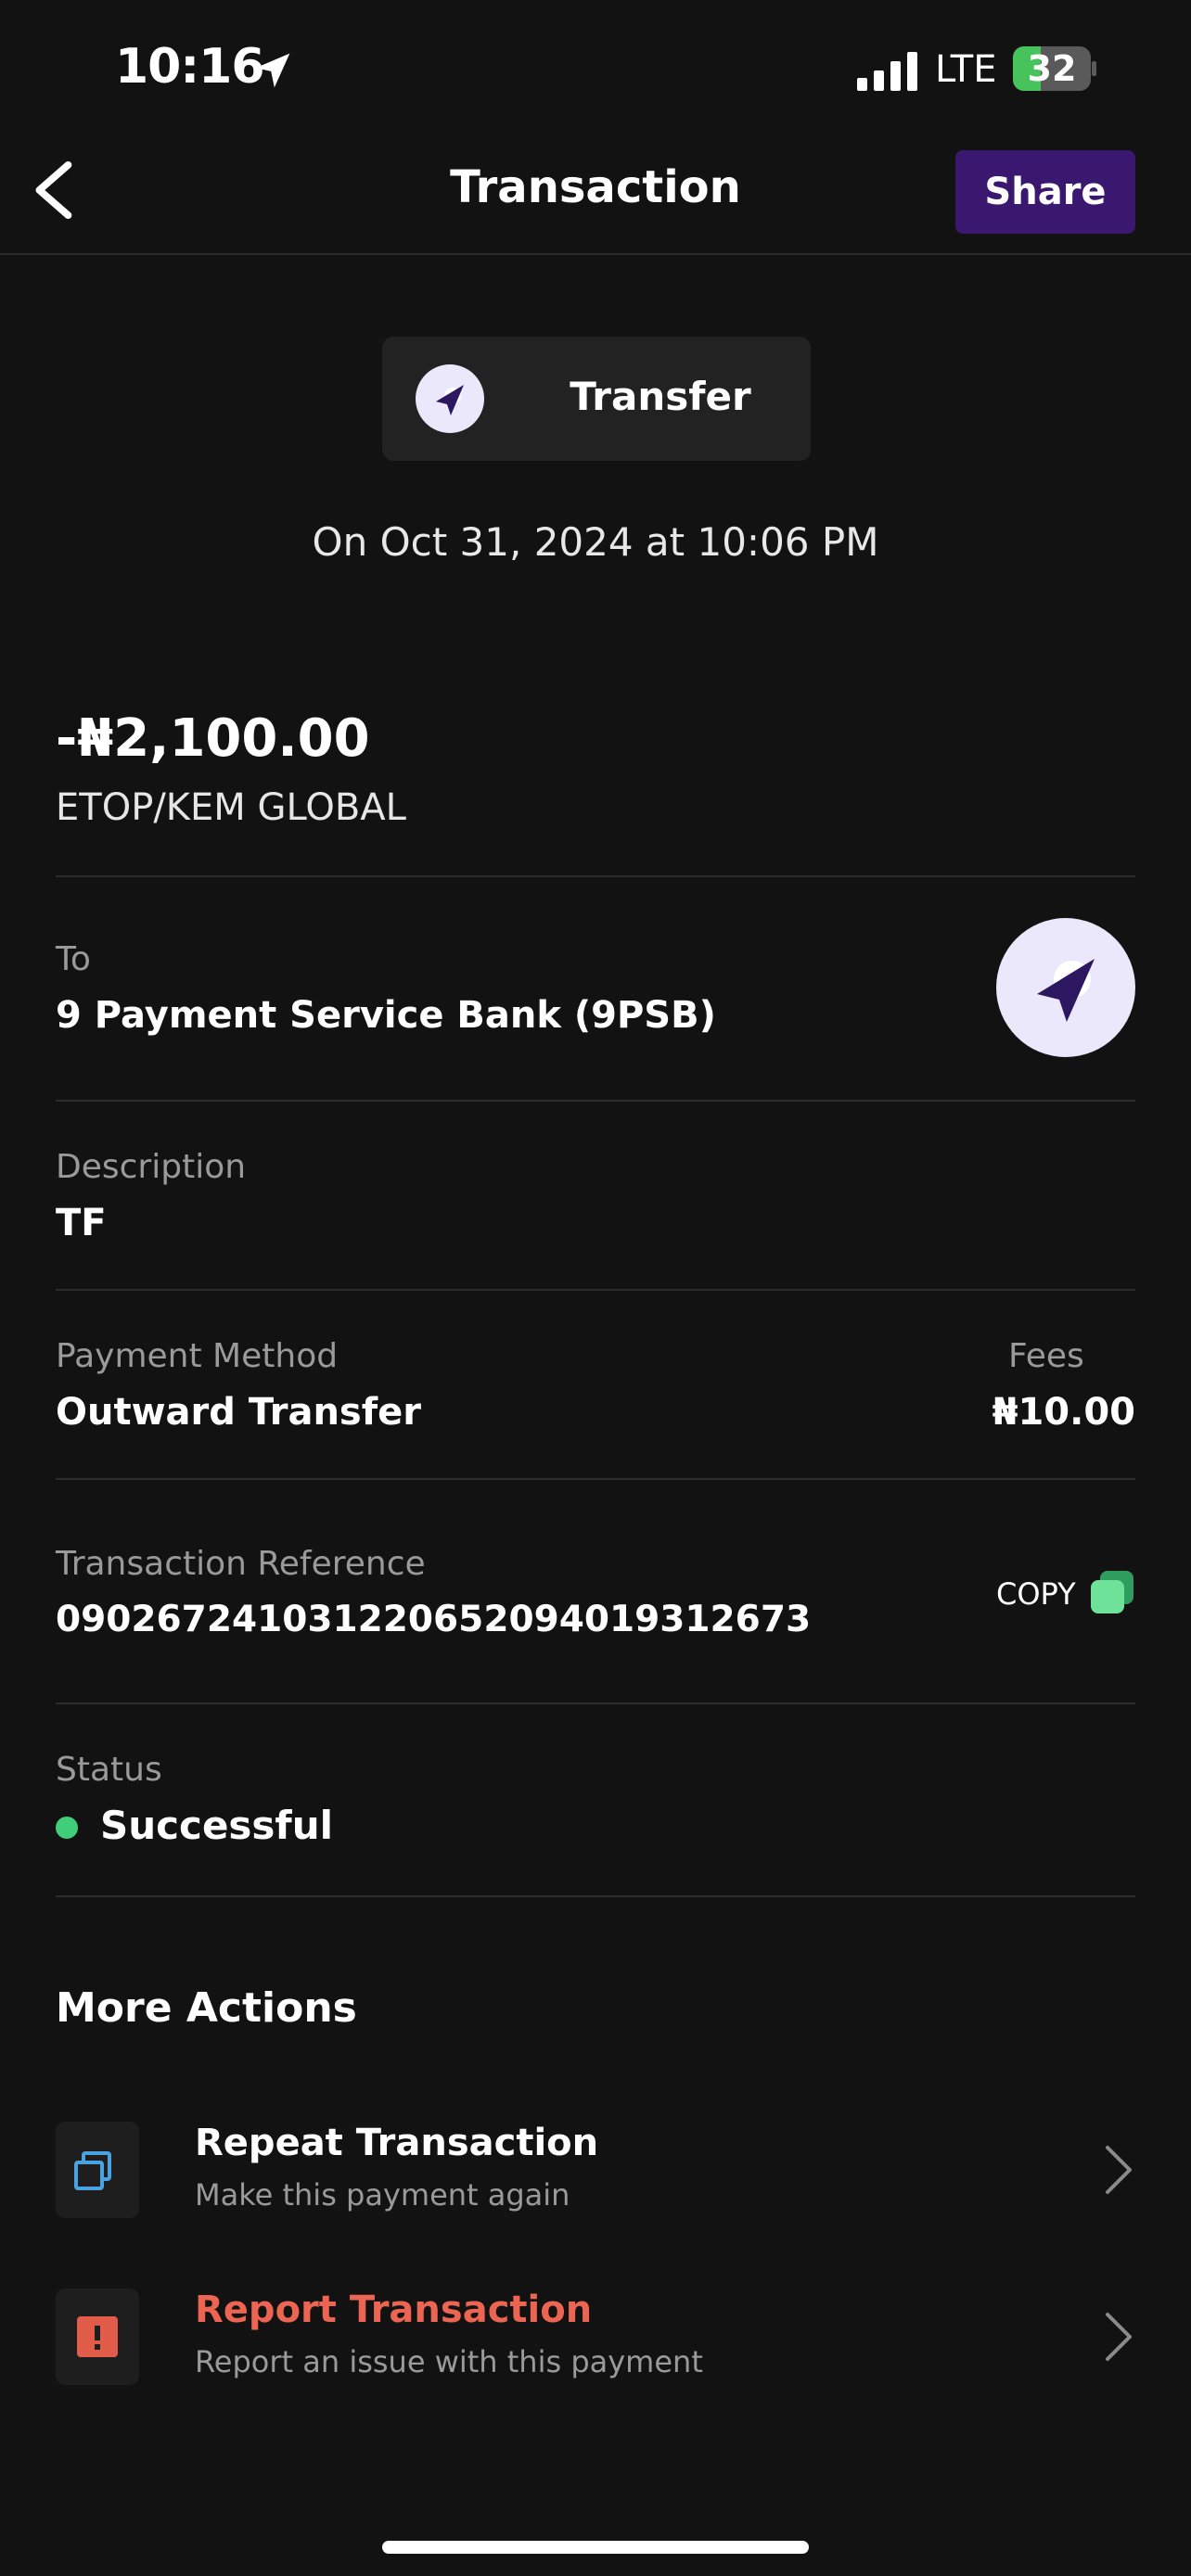  I want to click on action-subtitle: Make this payment again, so click(382, 2195).